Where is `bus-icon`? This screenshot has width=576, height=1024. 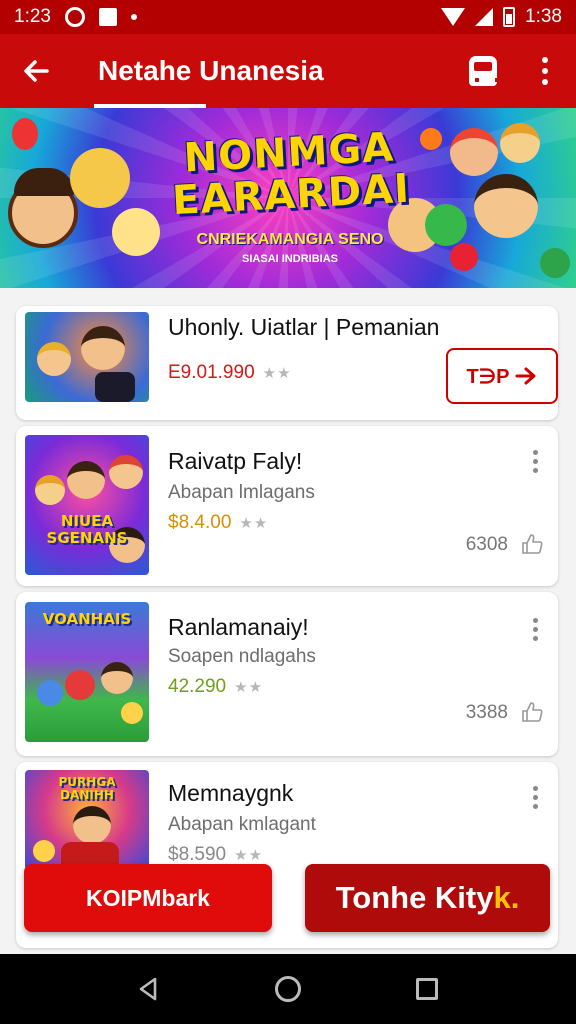 bus-icon is located at coordinates (484, 71).